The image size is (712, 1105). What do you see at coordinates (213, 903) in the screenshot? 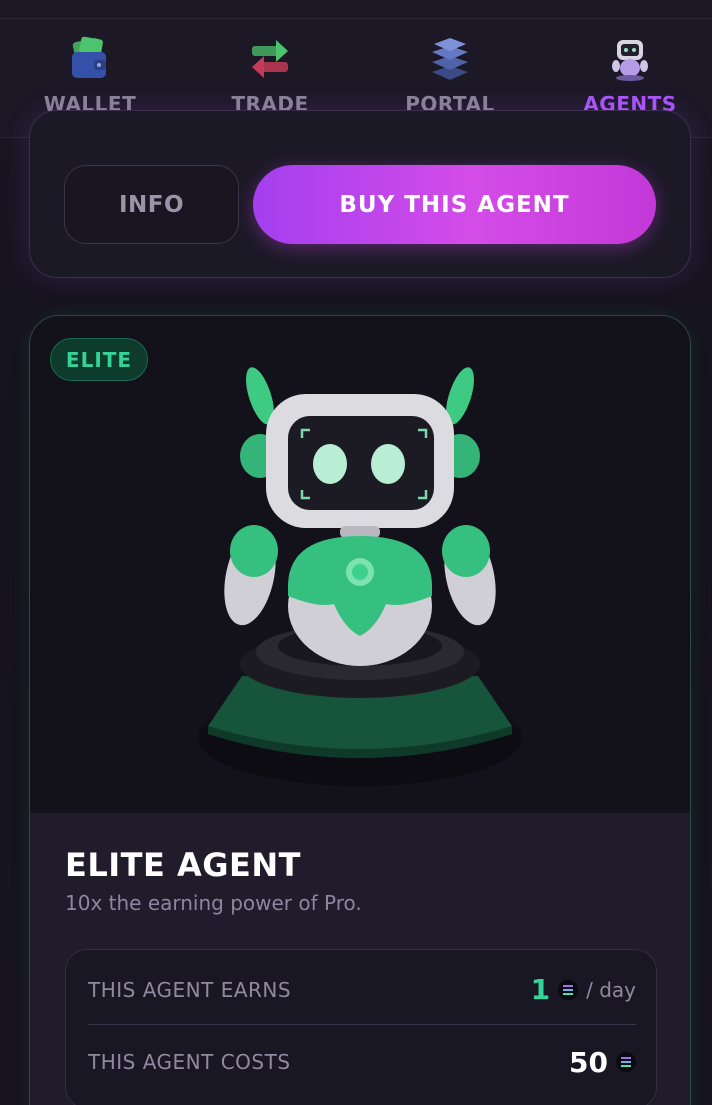
I see `agent-description: 10x the earning power of Pro.` at bounding box center [213, 903].